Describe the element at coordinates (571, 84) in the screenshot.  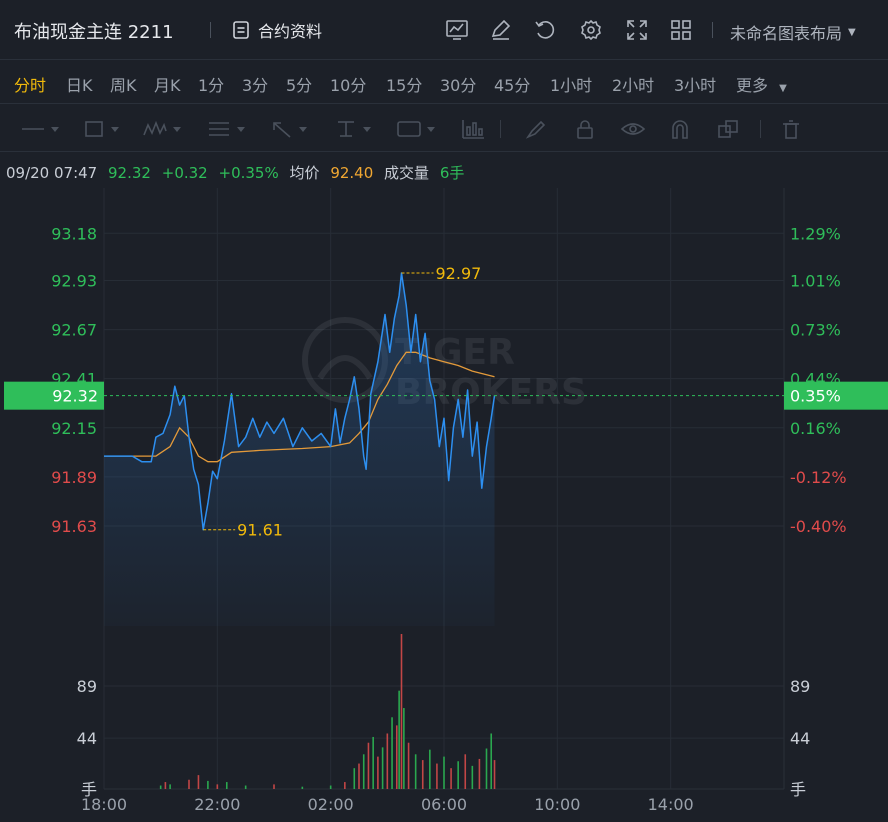
I see `tab-1hour: 1小时` at that location.